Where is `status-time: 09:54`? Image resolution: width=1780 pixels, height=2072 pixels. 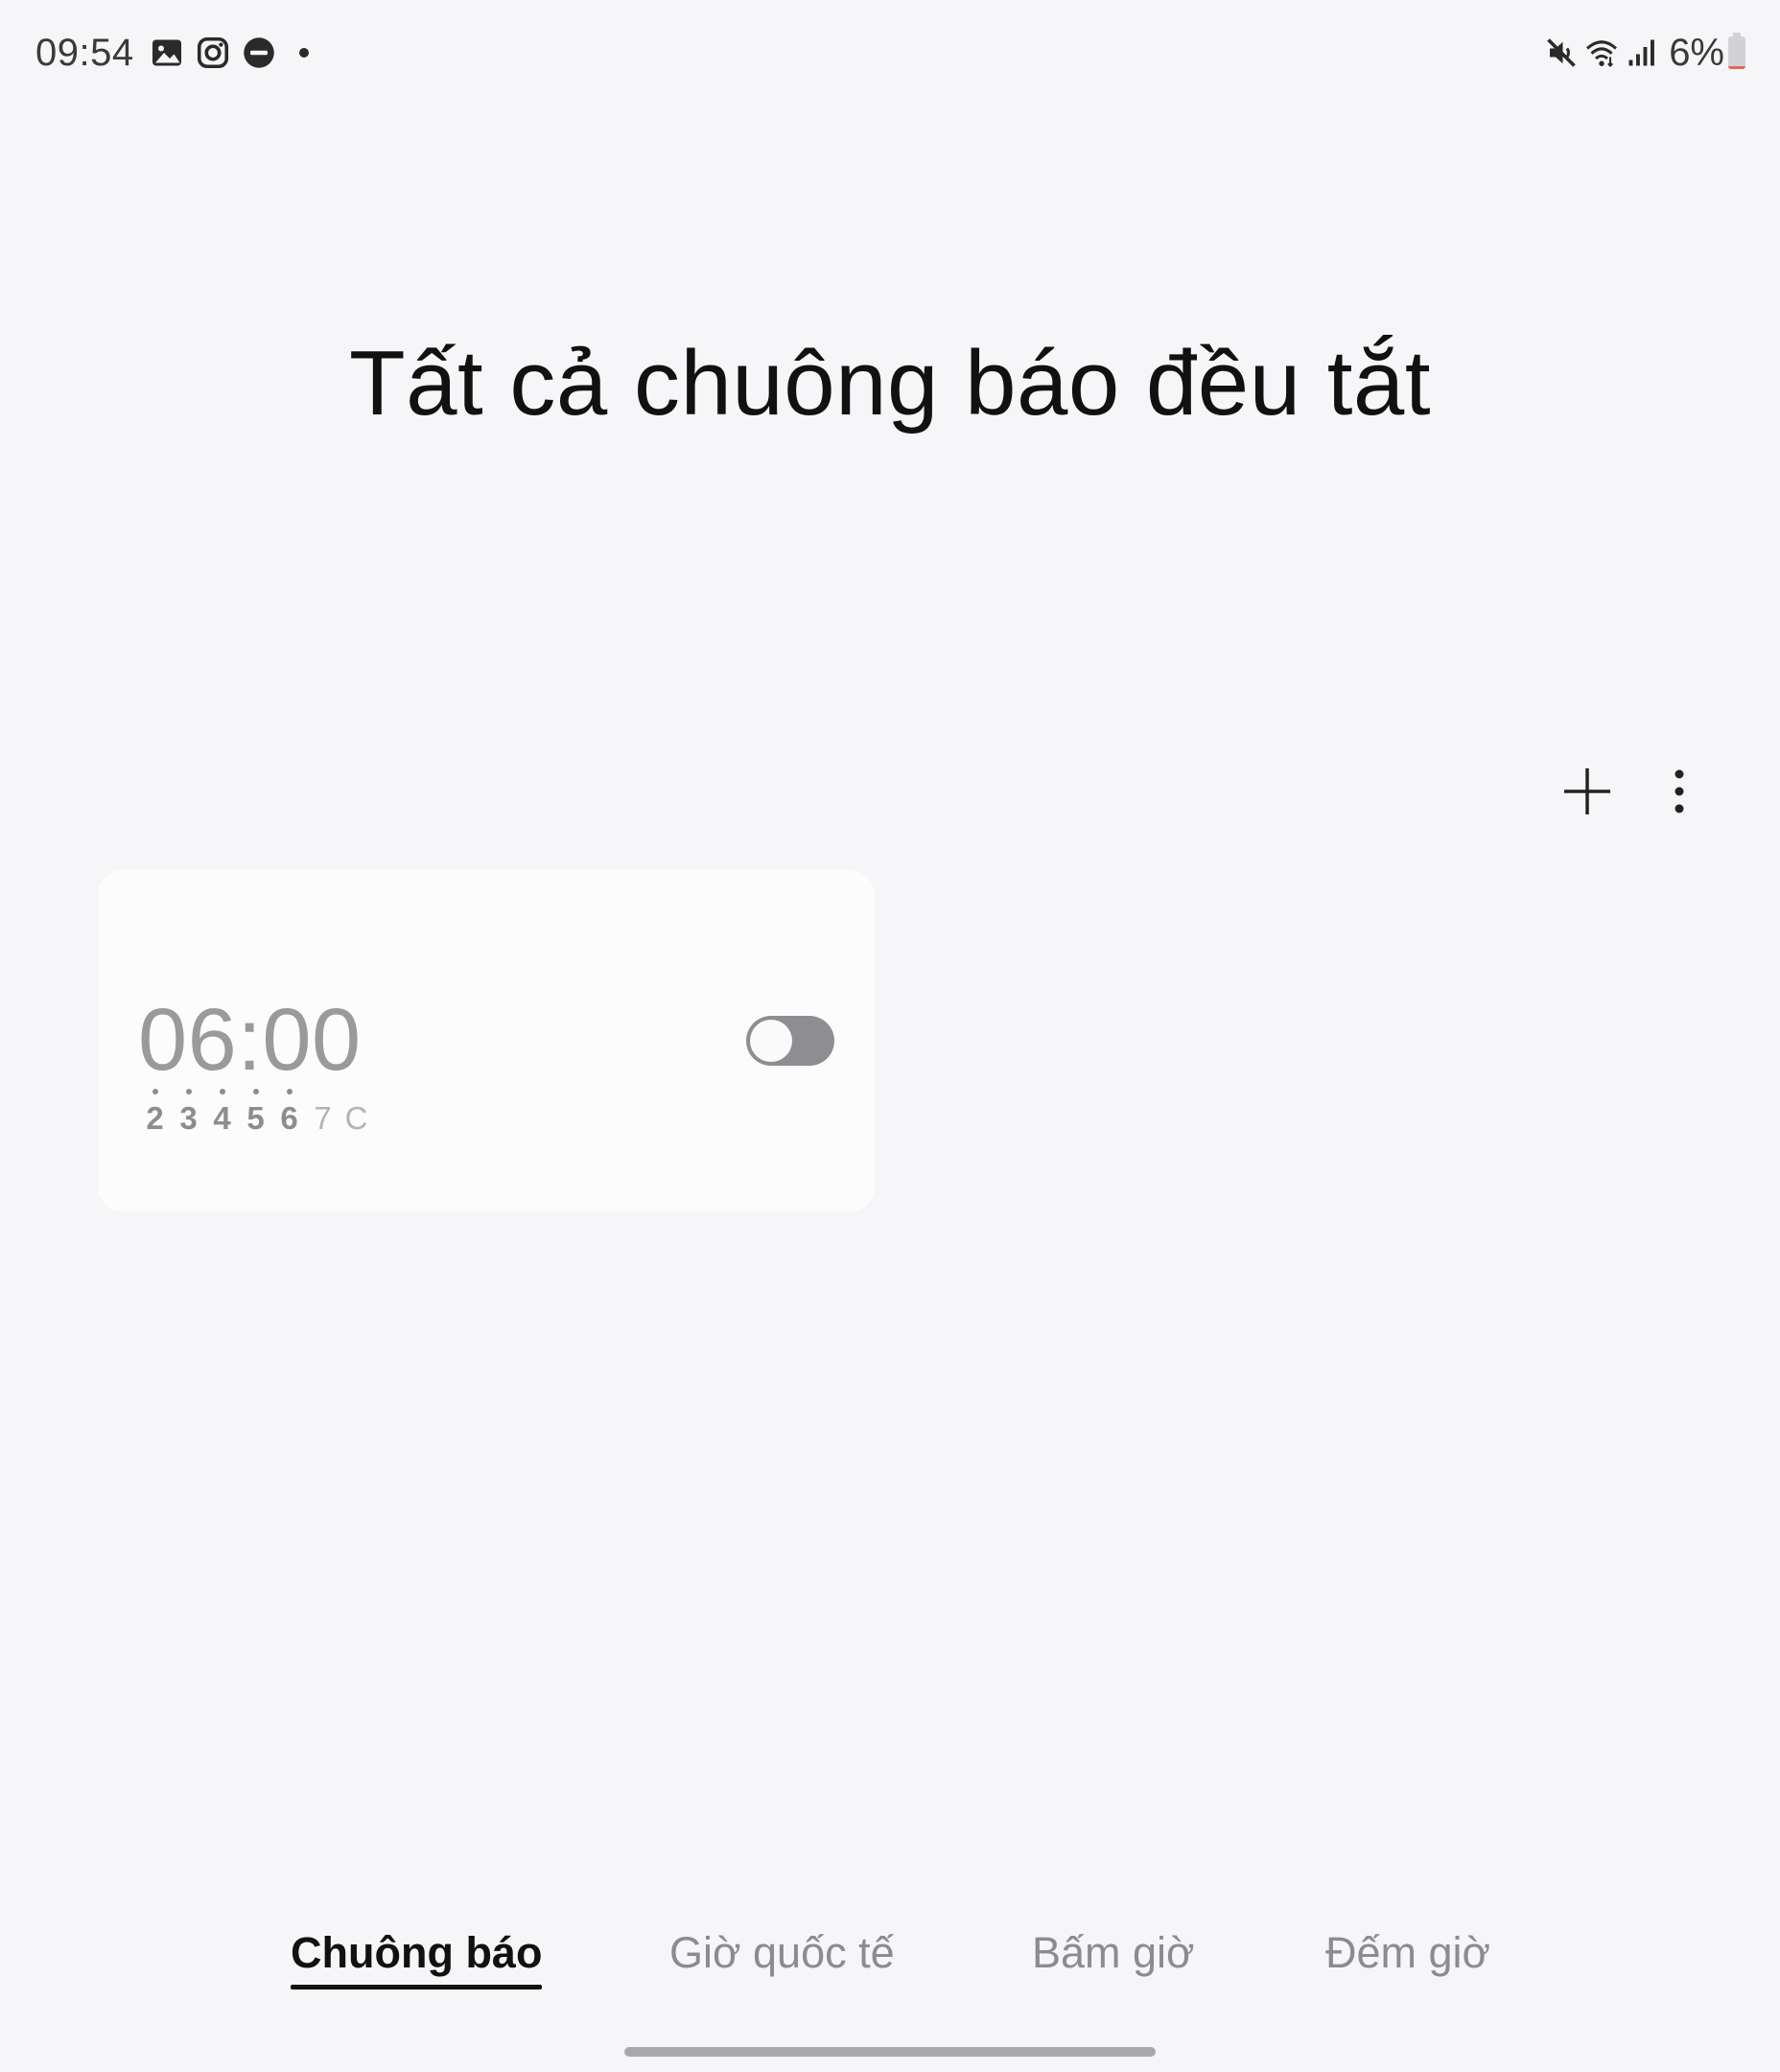 status-time: 09:54 is located at coordinates (85, 52).